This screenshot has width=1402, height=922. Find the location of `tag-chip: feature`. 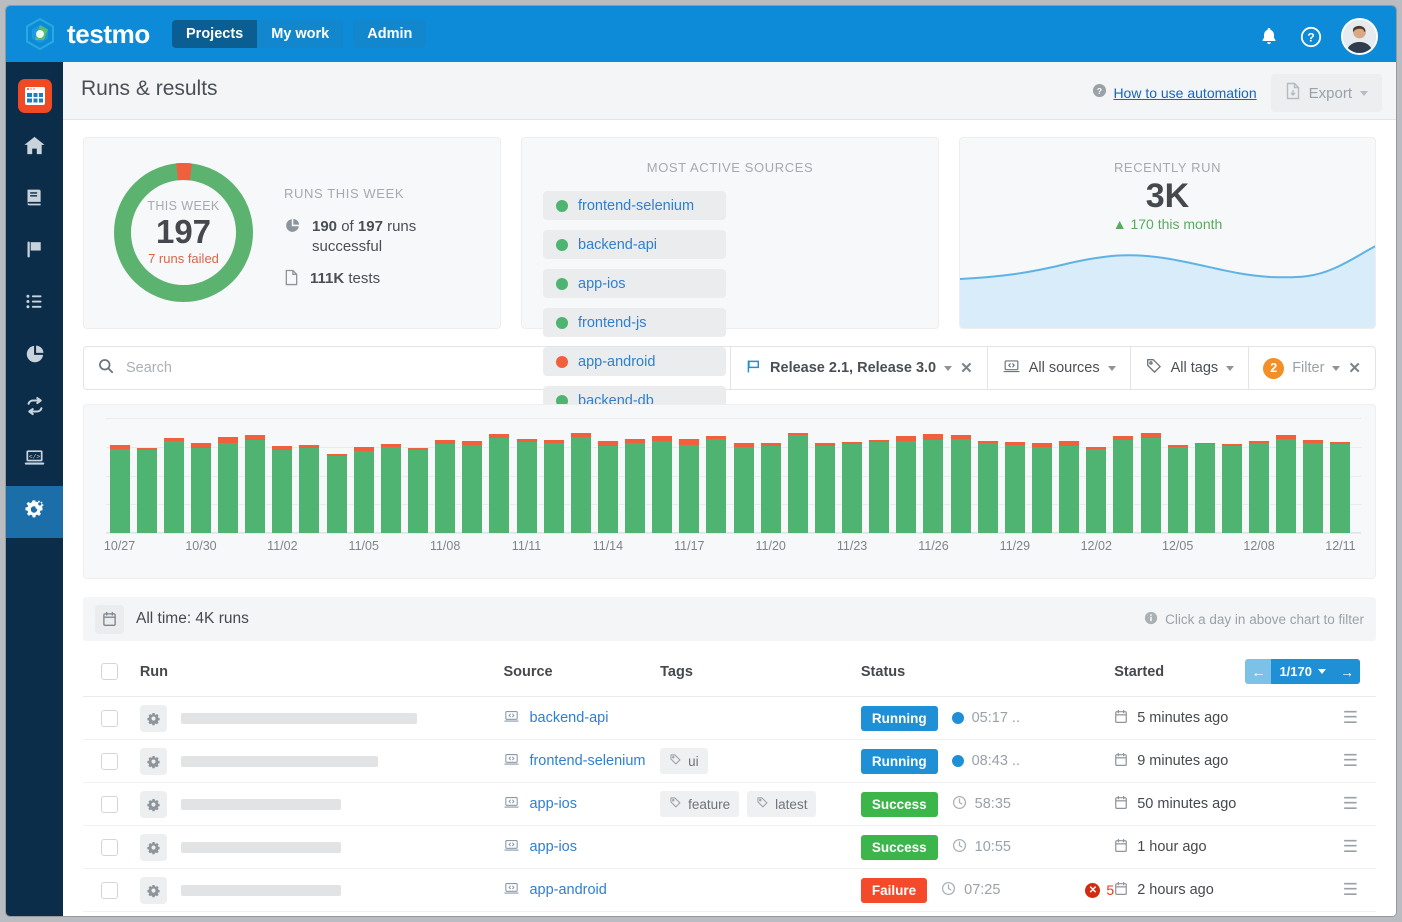

tag-chip: feature is located at coordinates (700, 804).